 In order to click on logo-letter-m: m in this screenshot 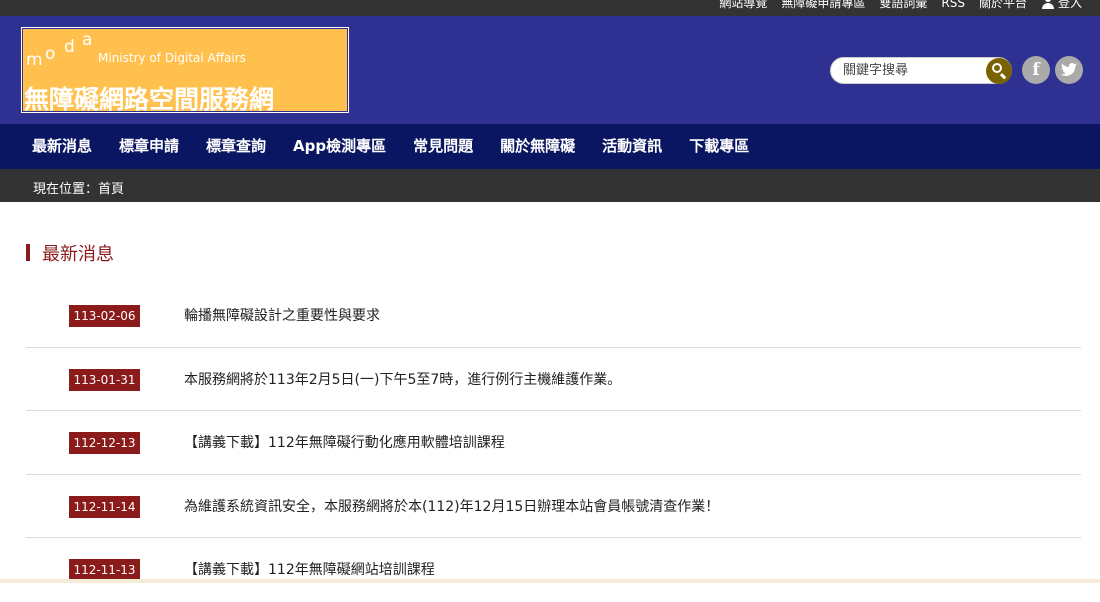, I will do `click(34, 60)`.